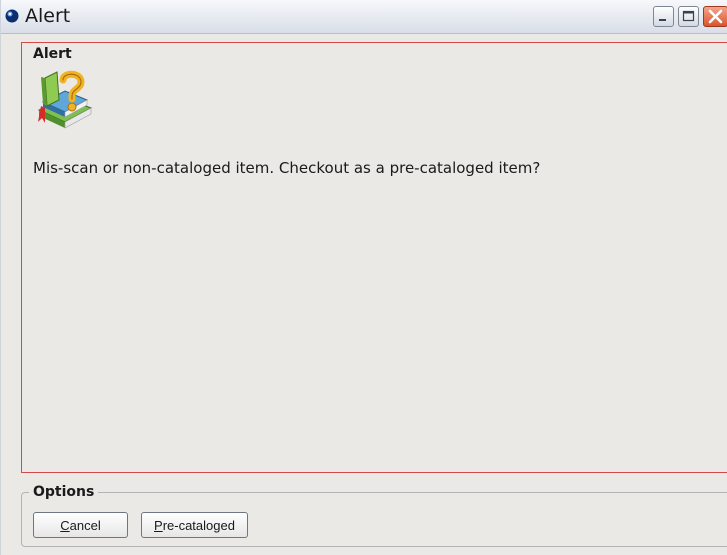 The width and height of the screenshot is (727, 555). What do you see at coordinates (64, 492) in the screenshot?
I see `options-label: Options` at bounding box center [64, 492].